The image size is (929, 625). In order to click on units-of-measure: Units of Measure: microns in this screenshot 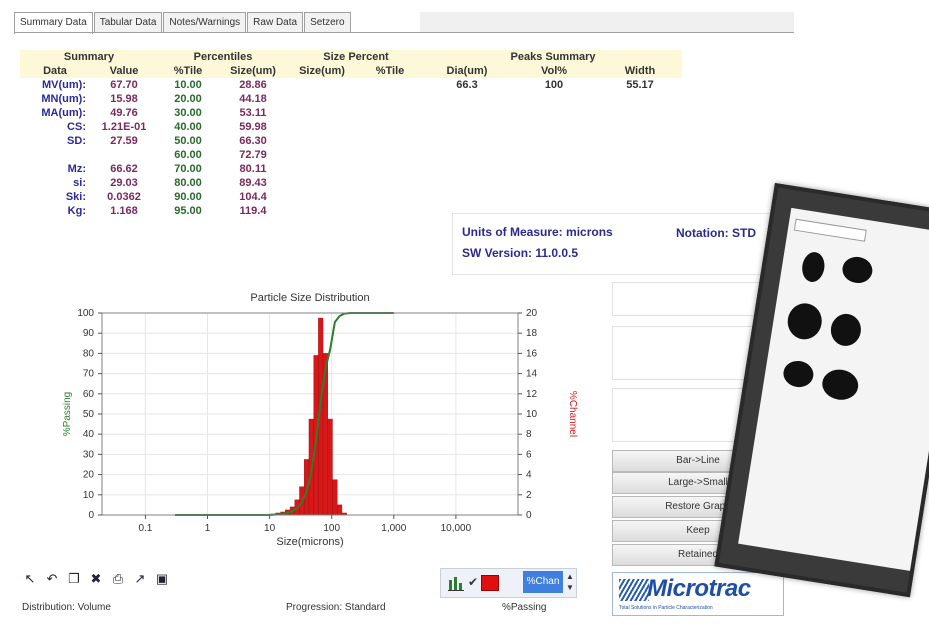, I will do `click(537, 232)`.